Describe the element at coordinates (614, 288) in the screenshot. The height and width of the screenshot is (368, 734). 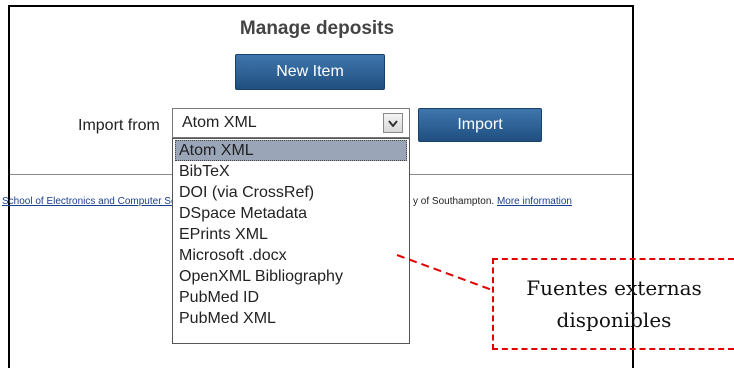
I see `callout-line-1: Fuentes externas` at that location.